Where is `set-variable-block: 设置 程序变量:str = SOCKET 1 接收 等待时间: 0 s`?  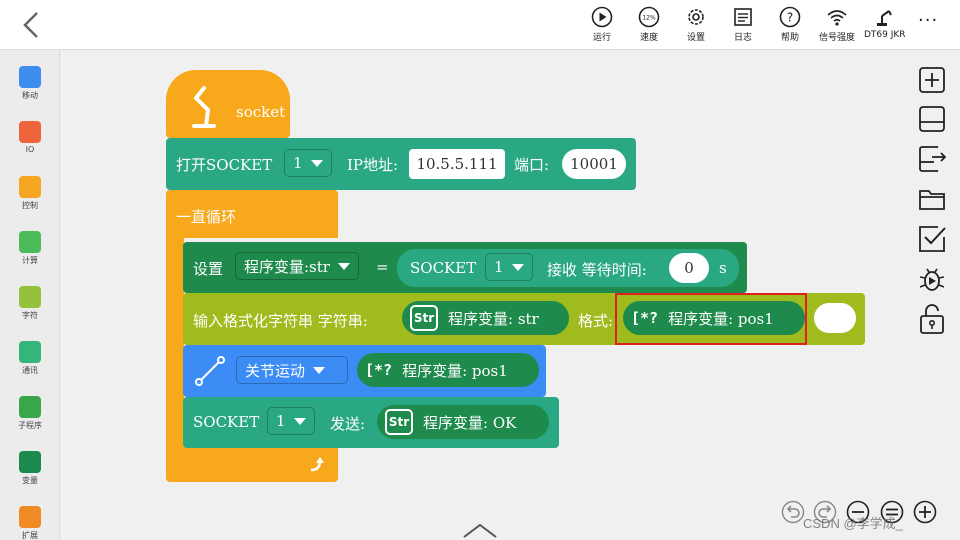
set-variable-block: 设置 程序变量:str = SOCKET 1 接收 等待时间: 0 s is located at coordinates (465, 267).